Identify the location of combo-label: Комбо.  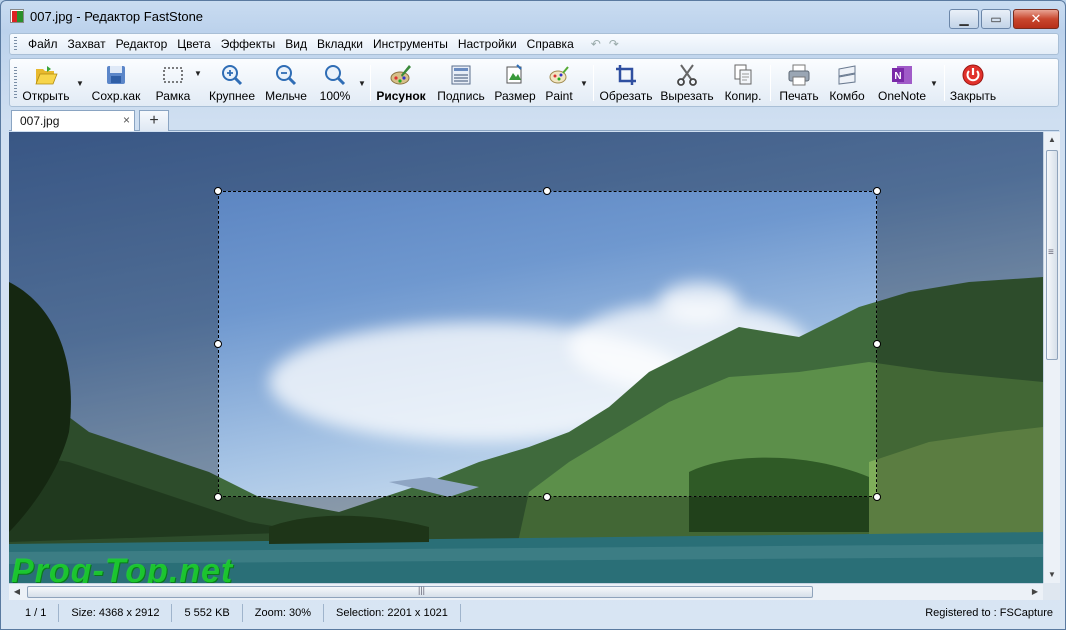
(847, 96).